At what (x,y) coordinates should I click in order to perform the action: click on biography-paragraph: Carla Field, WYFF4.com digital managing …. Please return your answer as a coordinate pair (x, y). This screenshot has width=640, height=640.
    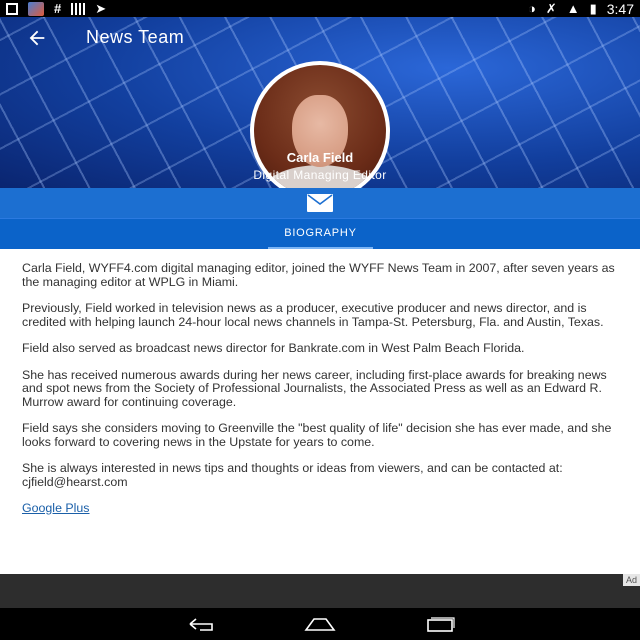
    Looking at the image, I should click on (318, 275).